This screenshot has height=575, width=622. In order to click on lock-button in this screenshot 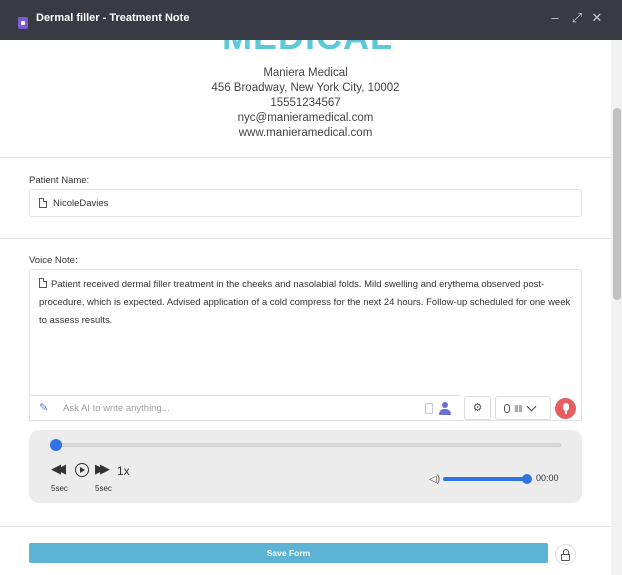, I will do `click(565, 554)`.